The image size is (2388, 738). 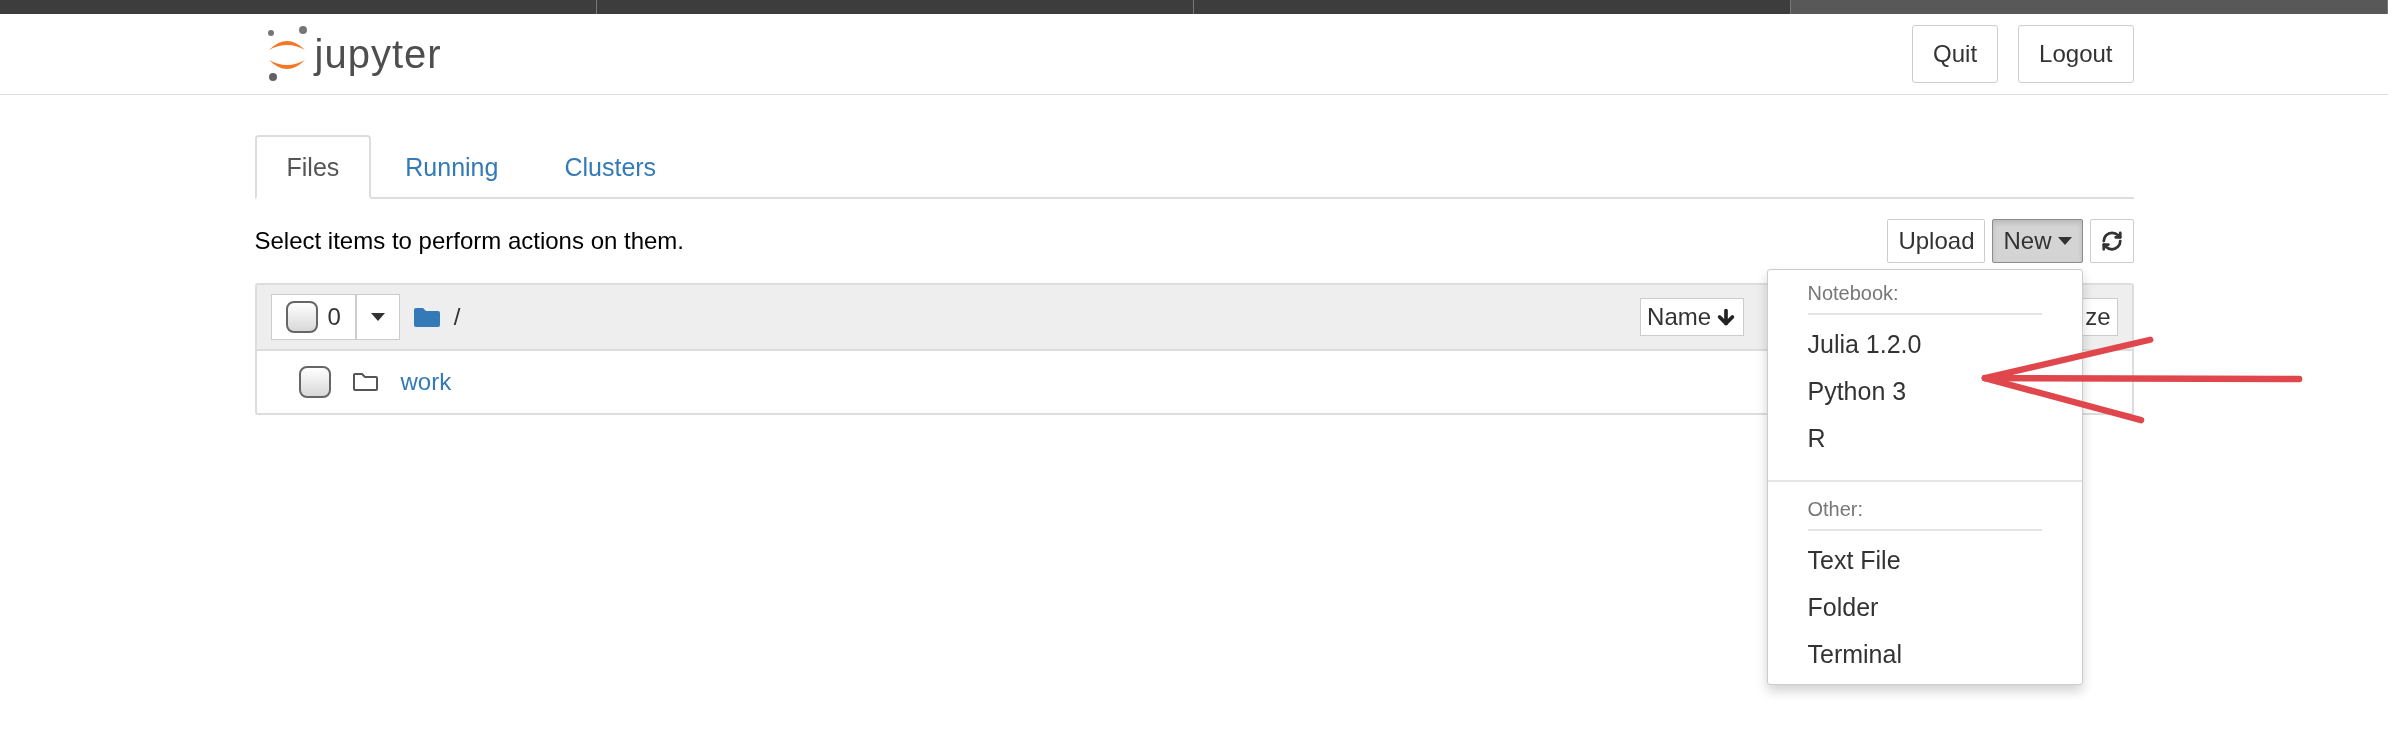 What do you see at coordinates (334, 317) in the screenshot?
I see `selected-count: 0` at bounding box center [334, 317].